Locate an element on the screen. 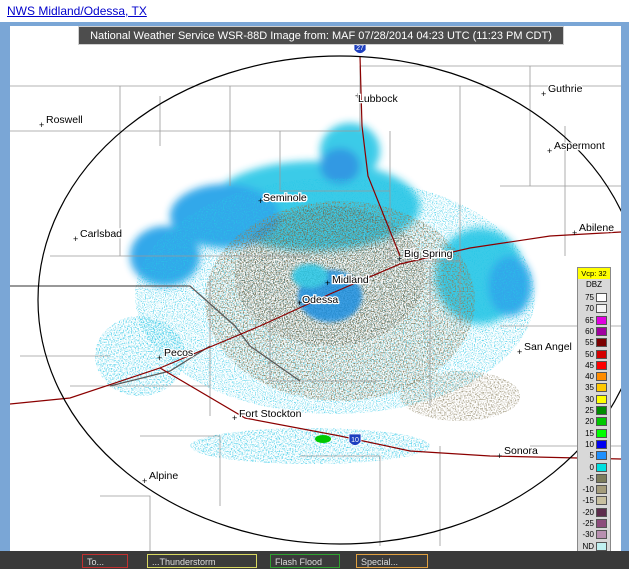  legend-value: 60 is located at coordinates (589, 331).